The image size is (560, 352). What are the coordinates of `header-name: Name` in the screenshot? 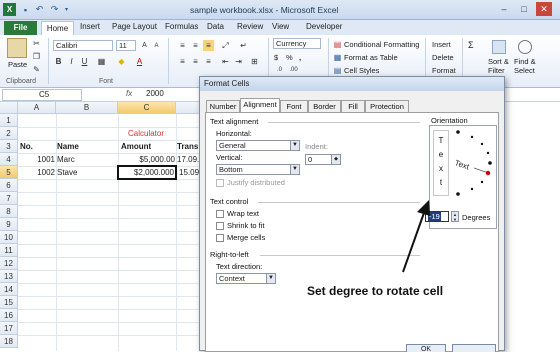 It's located at (68, 146).